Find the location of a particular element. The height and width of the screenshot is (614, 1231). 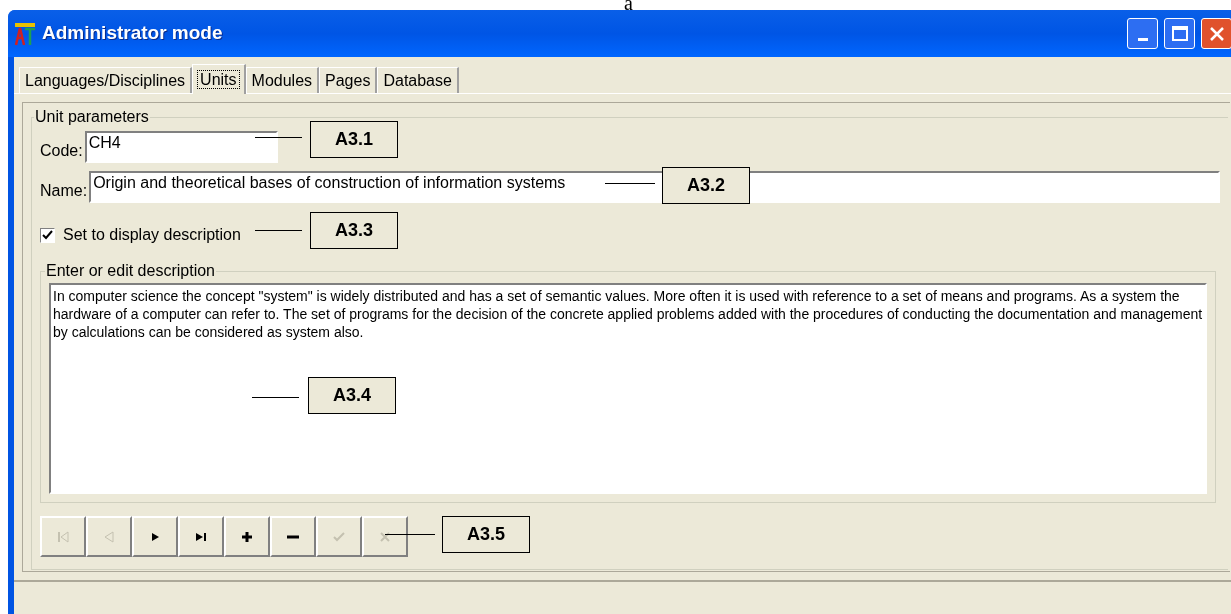

minimize-button is located at coordinates (1142, 33).